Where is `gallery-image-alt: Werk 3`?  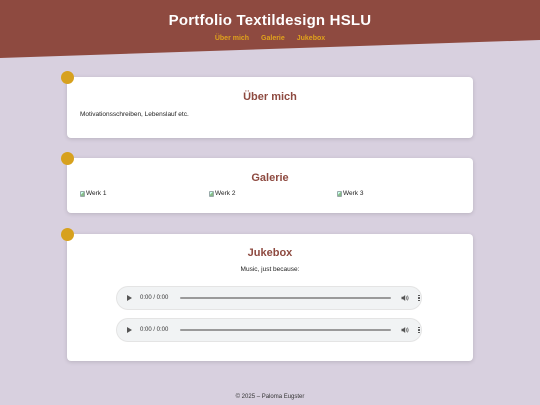 gallery-image-alt: Werk 3 is located at coordinates (353, 193).